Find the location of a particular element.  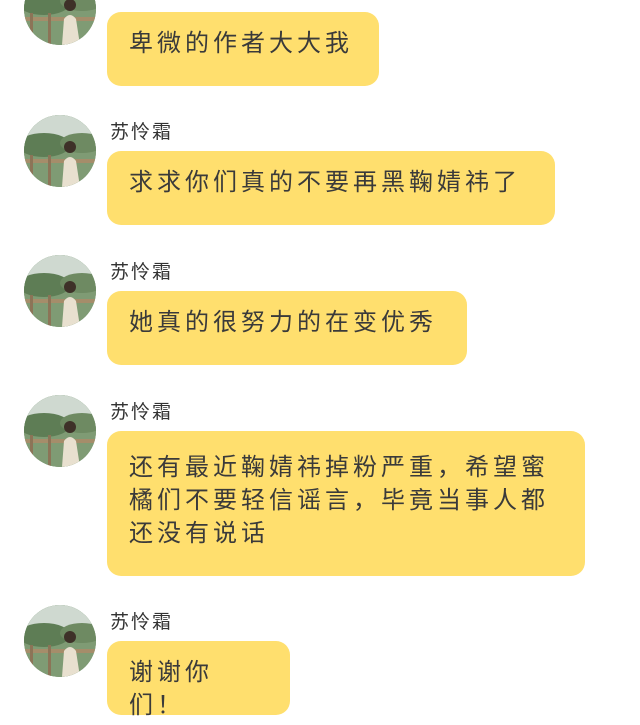

message-bubble: 谢谢你们！ is located at coordinates (198, 680).